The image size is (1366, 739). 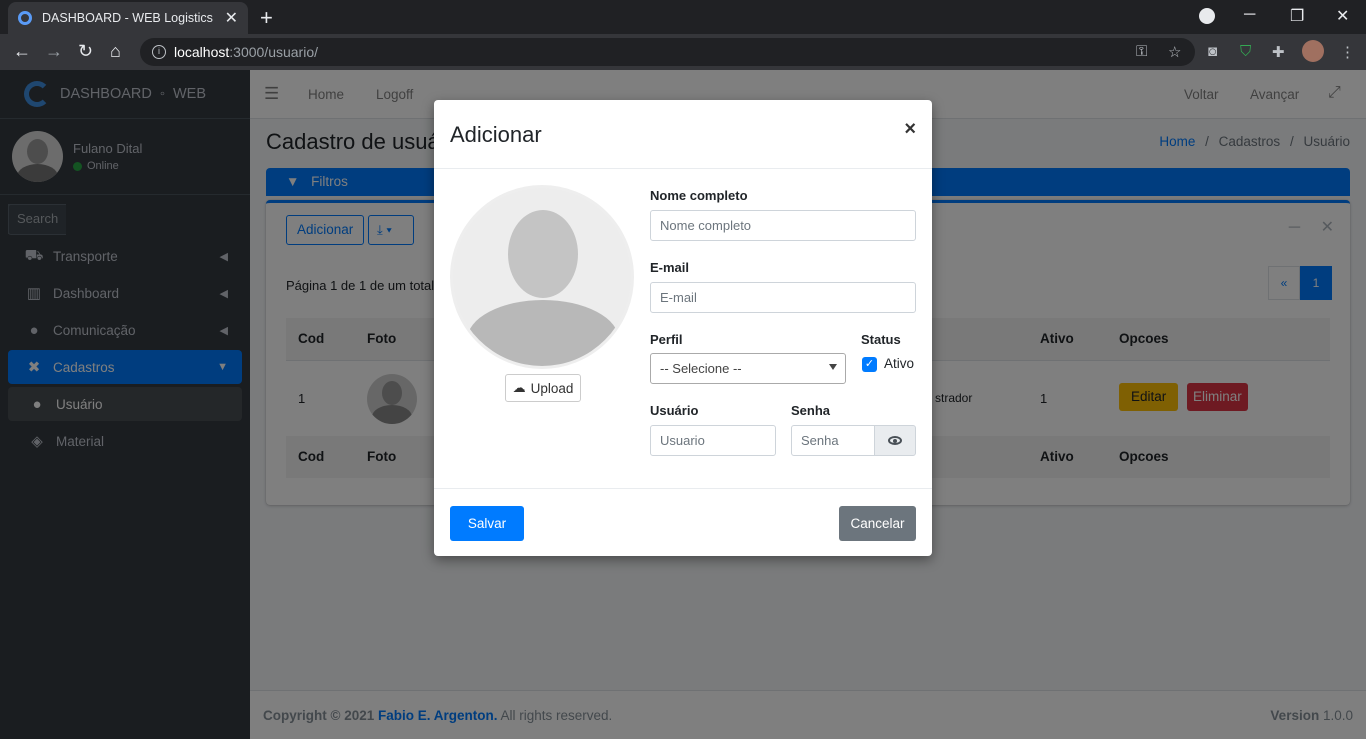 What do you see at coordinates (833, 440) in the screenshot?
I see `senha-input: Senha` at bounding box center [833, 440].